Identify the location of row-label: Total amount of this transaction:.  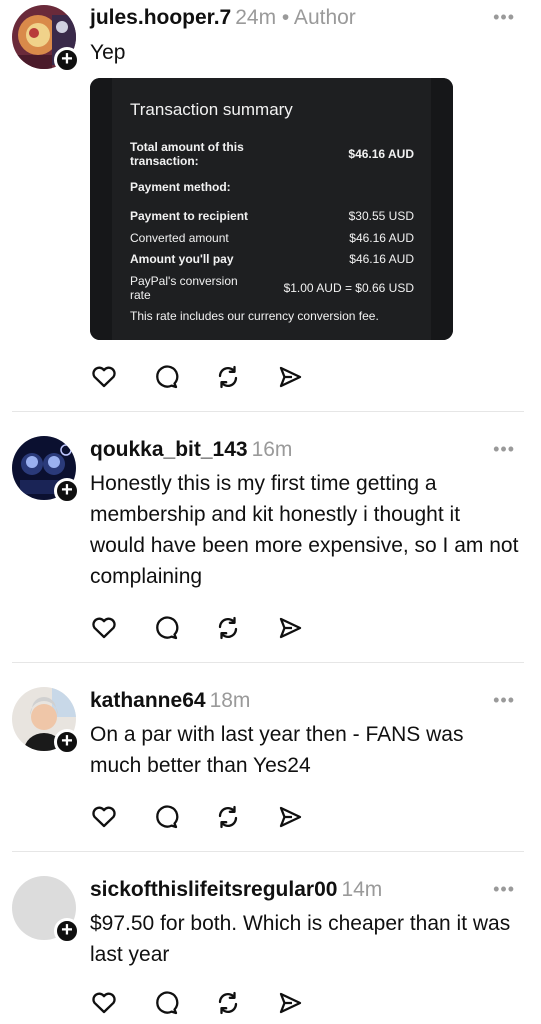
(187, 154).